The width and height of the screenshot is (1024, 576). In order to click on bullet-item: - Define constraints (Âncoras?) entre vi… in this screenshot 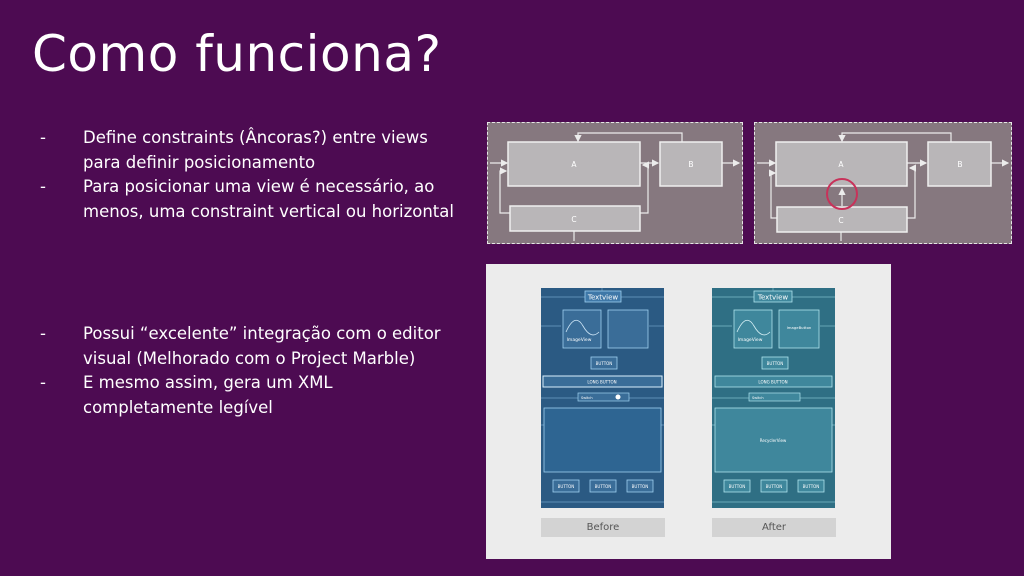, I will do `click(250, 150)`.